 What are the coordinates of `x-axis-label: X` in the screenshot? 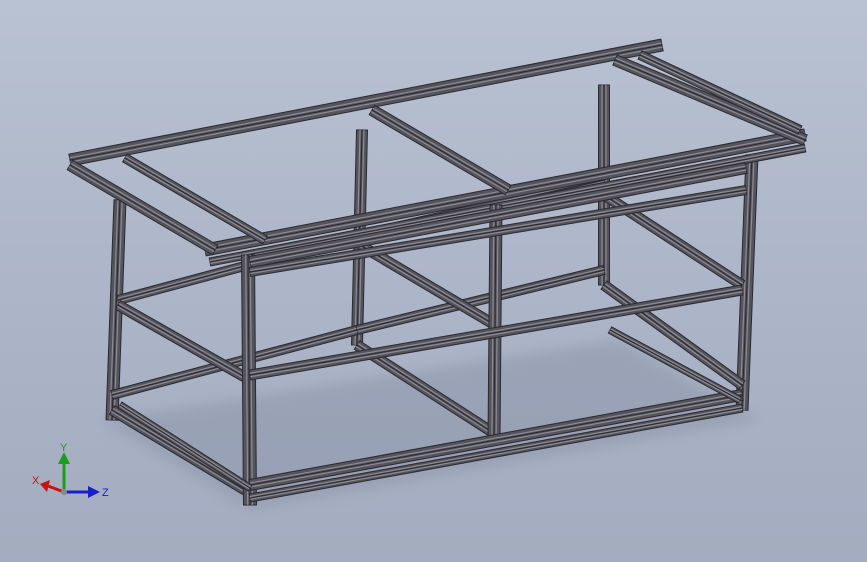 It's located at (36, 481).